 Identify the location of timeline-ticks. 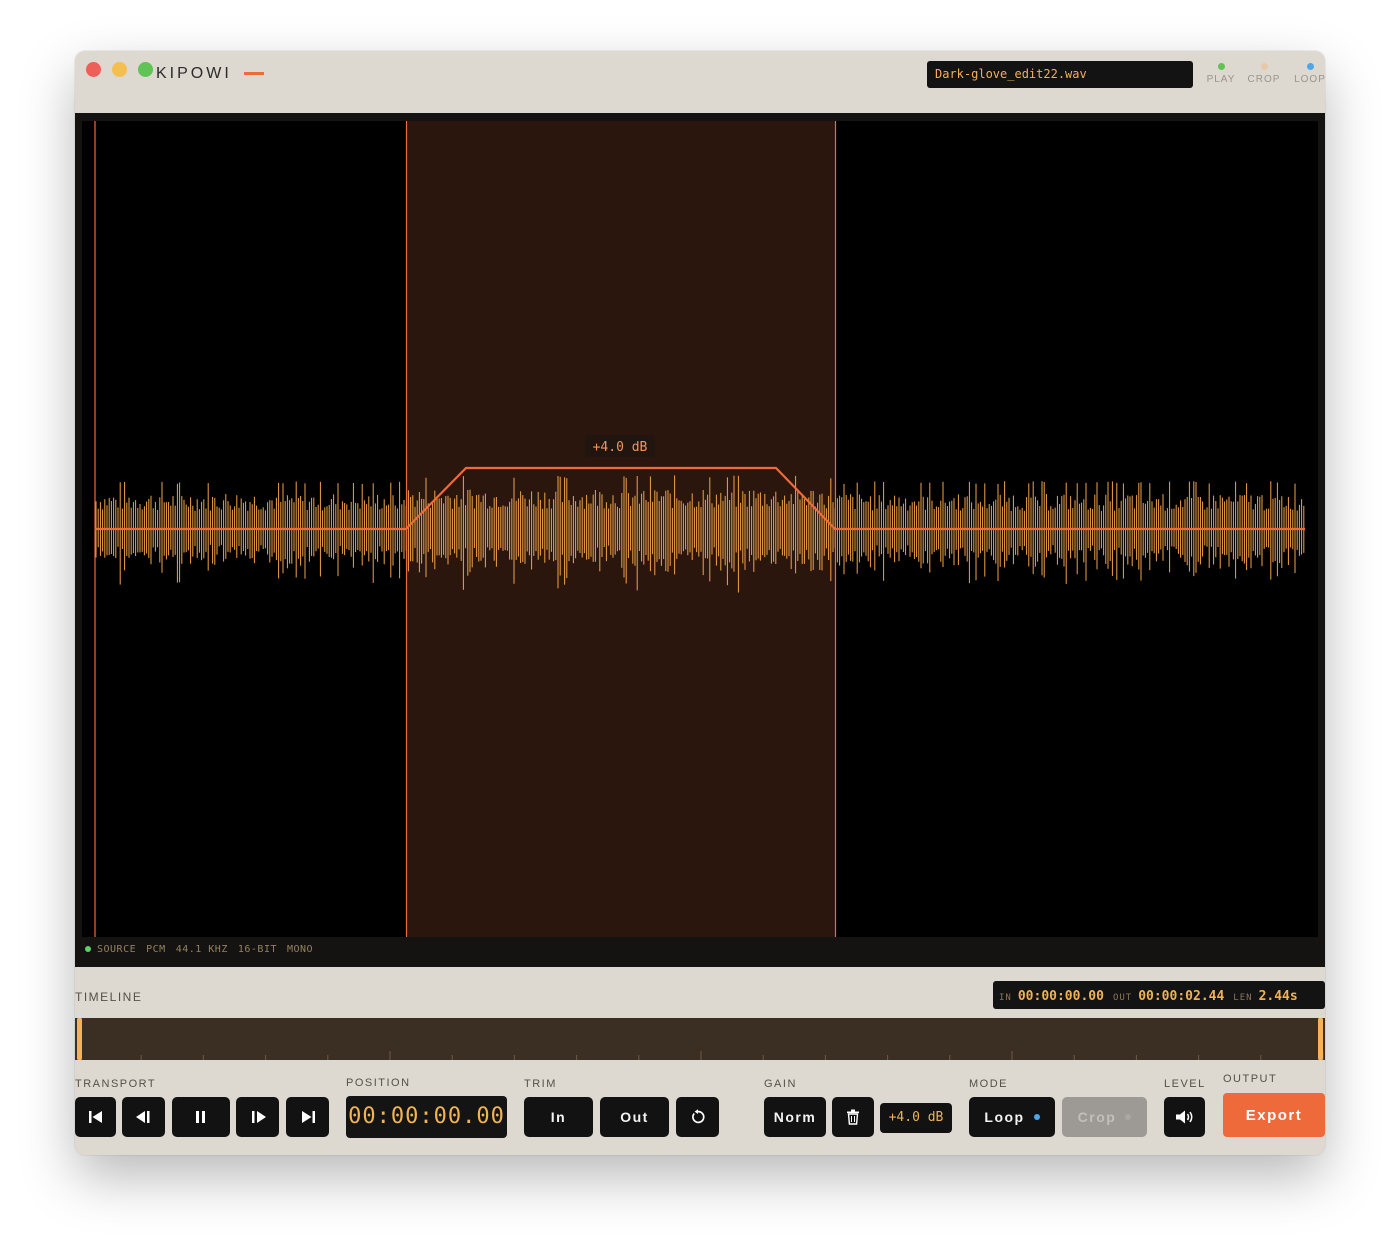
(701, 1055).